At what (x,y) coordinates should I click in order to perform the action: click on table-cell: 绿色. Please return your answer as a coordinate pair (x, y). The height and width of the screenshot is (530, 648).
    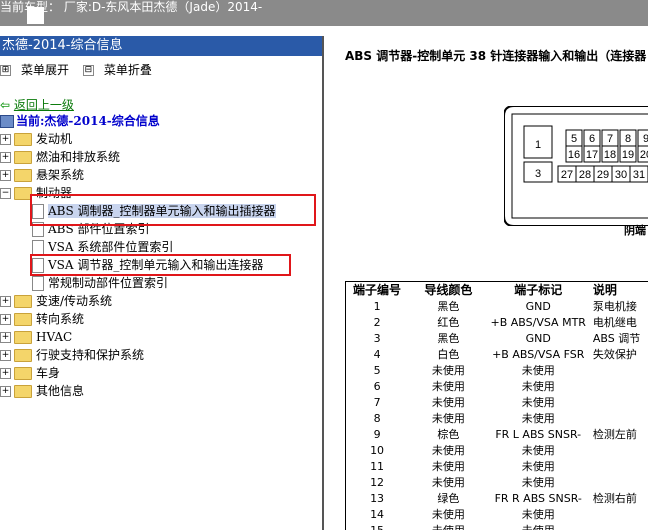
    Looking at the image, I should click on (448, 498).